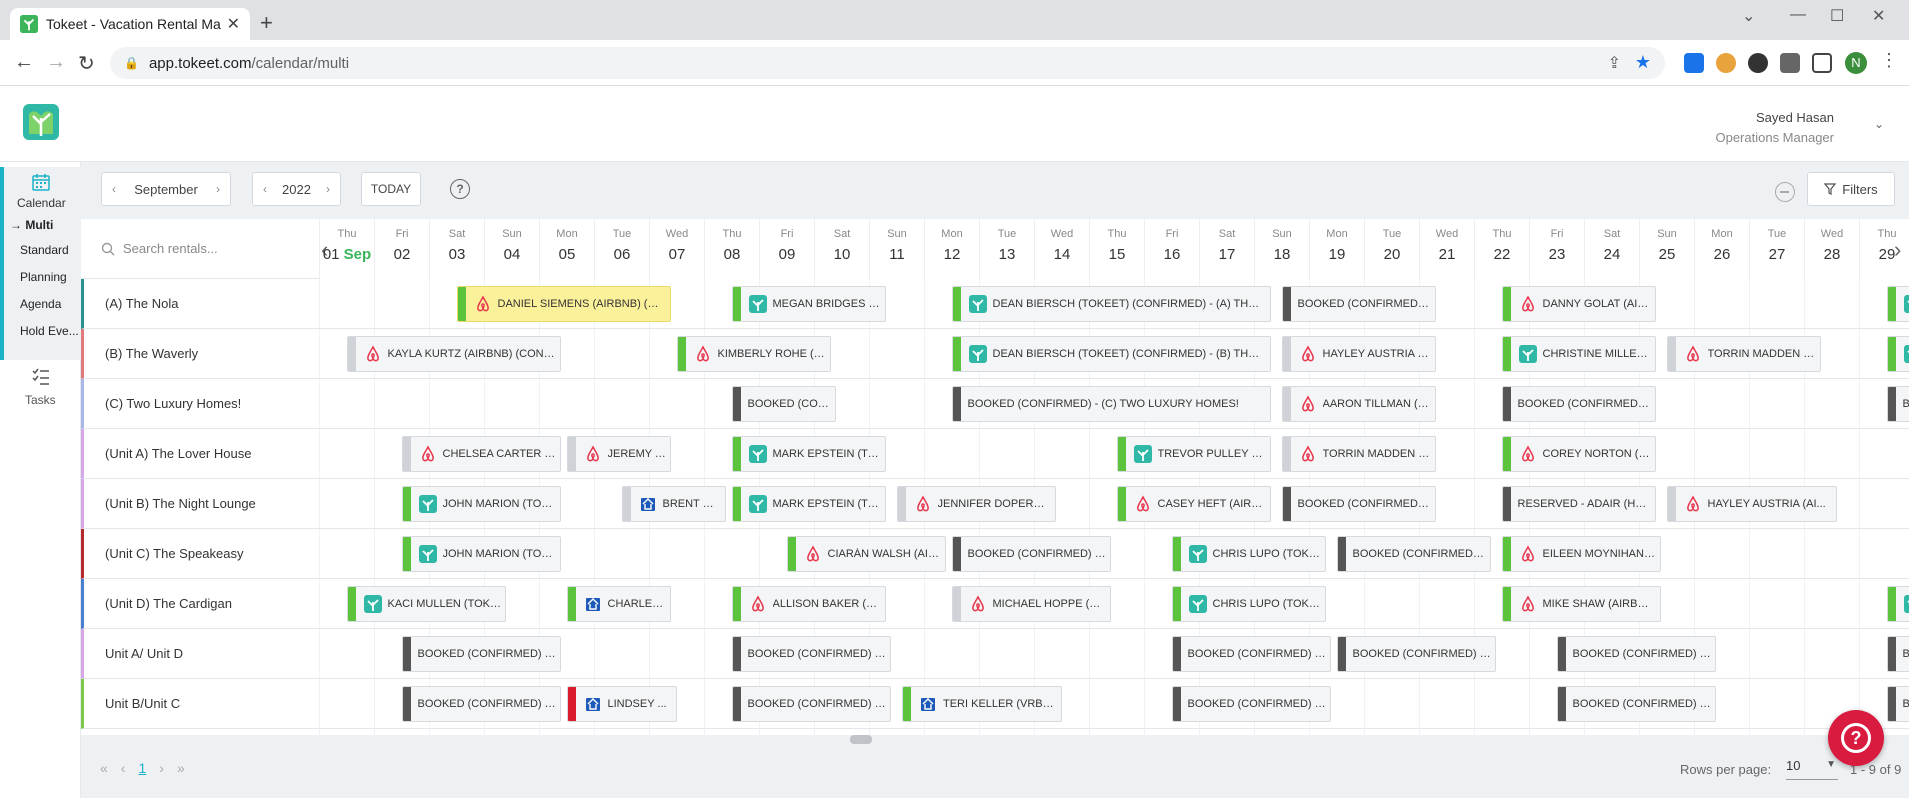 The width and height of the screenshot is (1909, 798). Describe the element at coordinates (104, 768) in the screenshot. I see `first-page-icon: «` at that location.